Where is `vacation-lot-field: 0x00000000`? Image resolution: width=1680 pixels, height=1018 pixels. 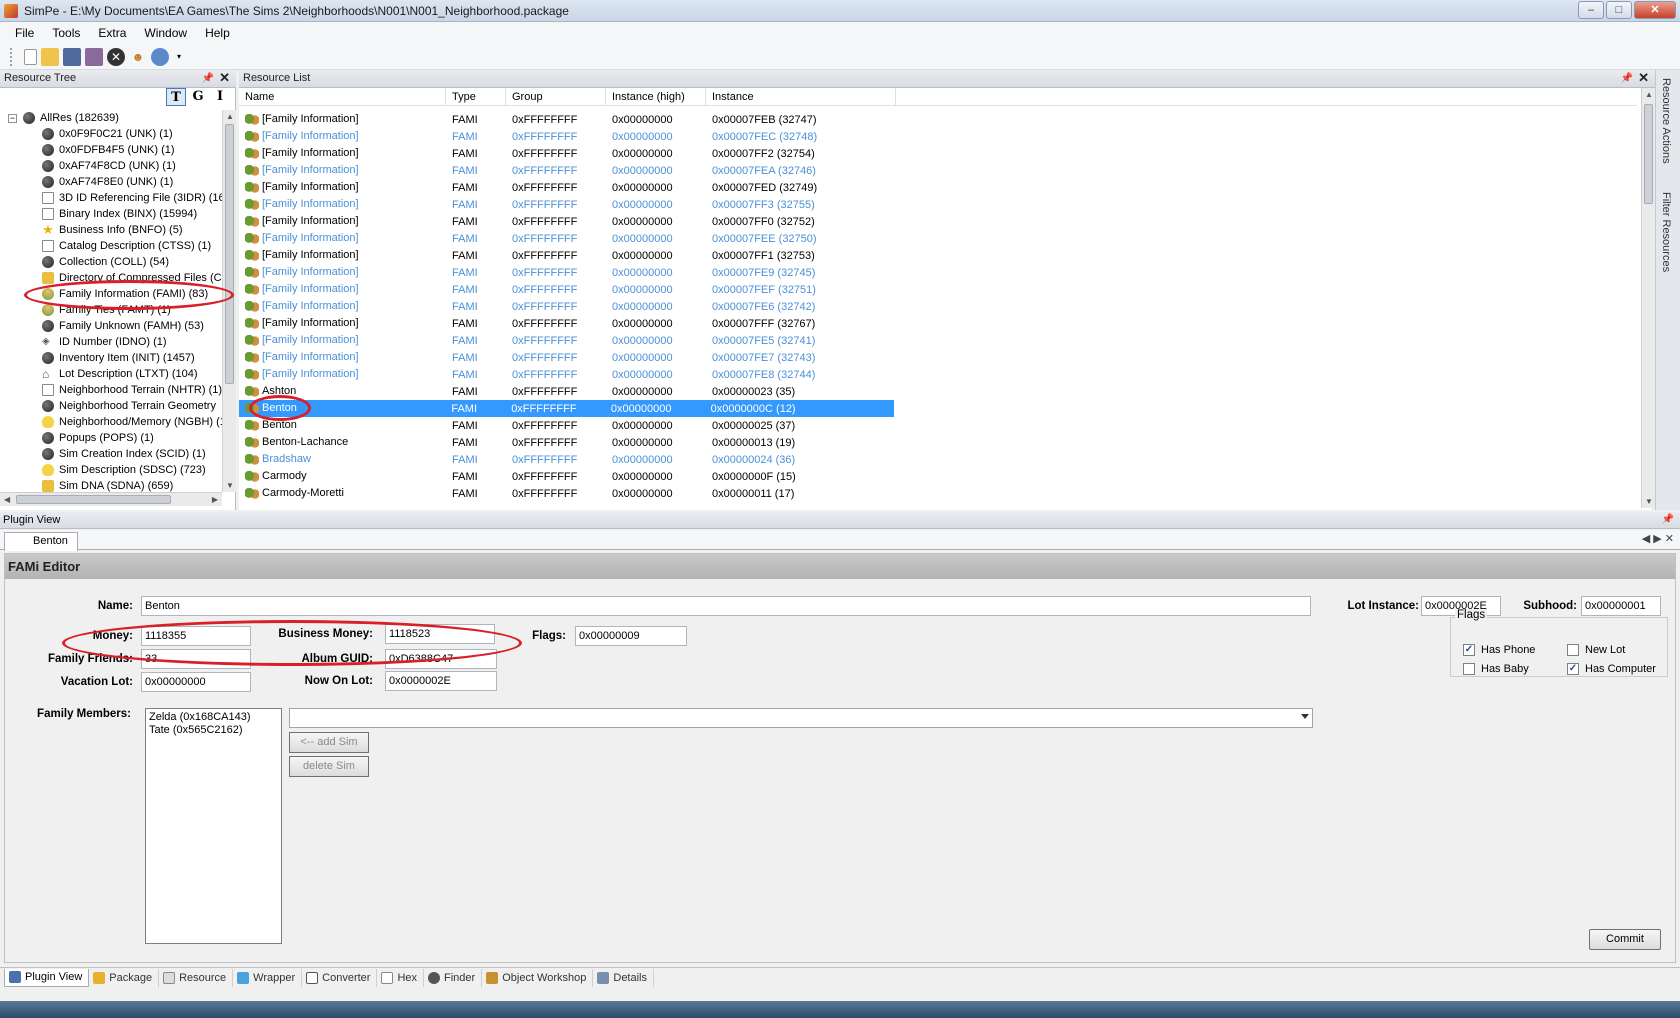 vacation-lot-field: 0x00000000 is located at coordinates (196, 682).